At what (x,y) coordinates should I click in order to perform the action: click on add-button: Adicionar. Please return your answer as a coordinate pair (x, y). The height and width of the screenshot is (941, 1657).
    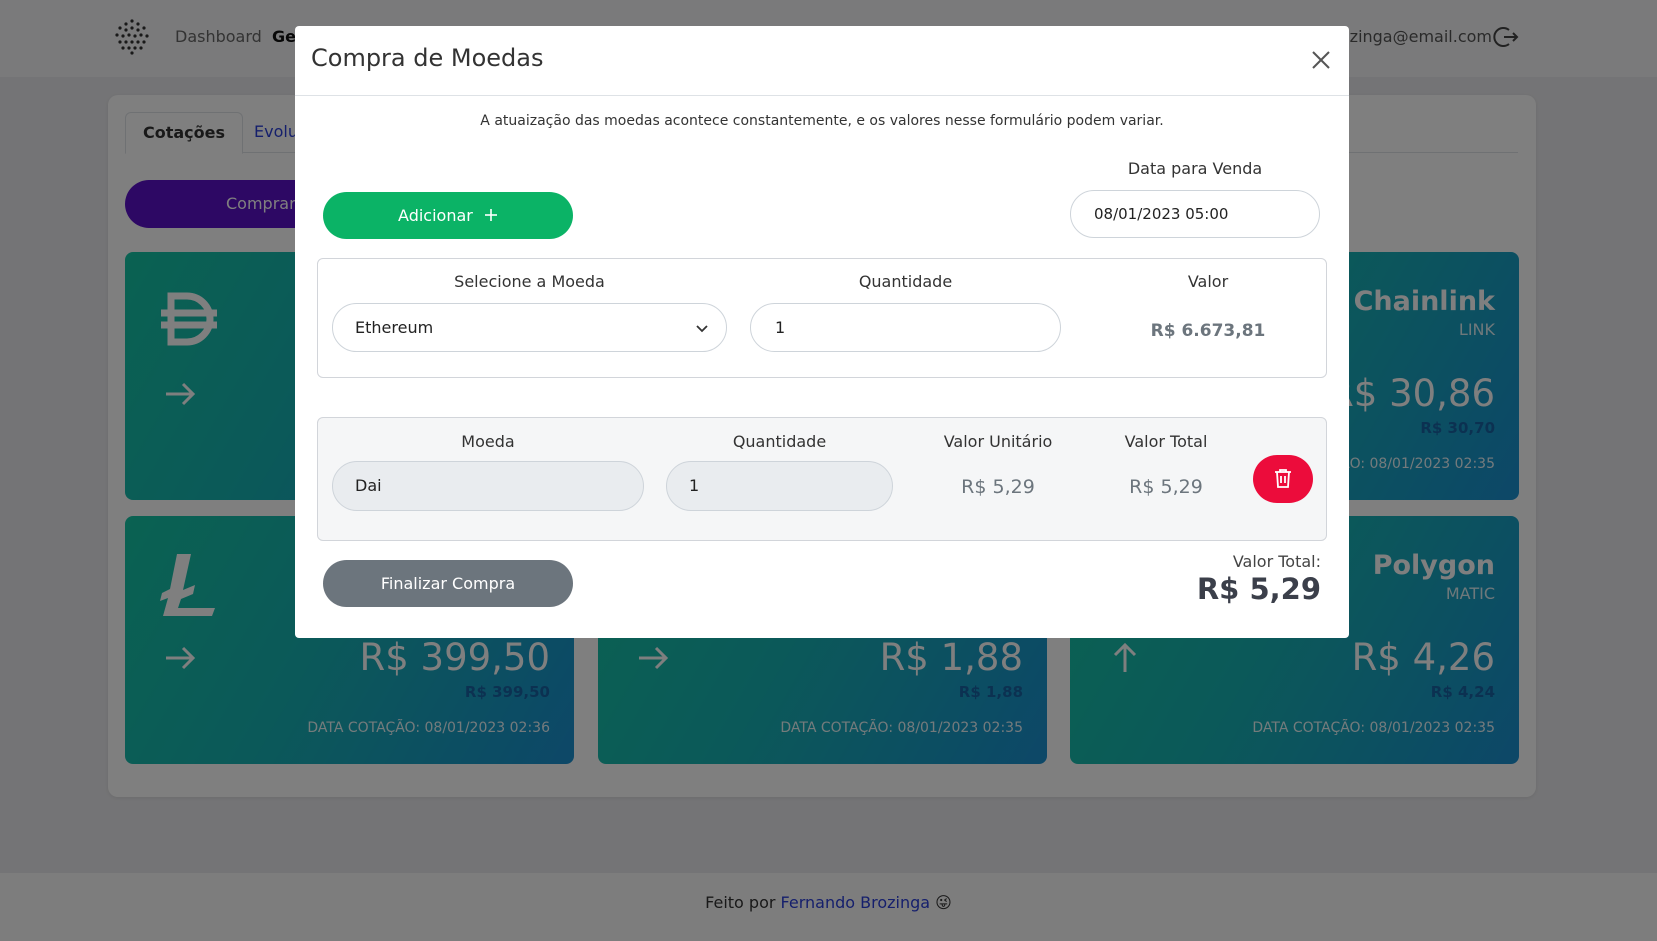
    Looking at the image, I should click on (448, 215).